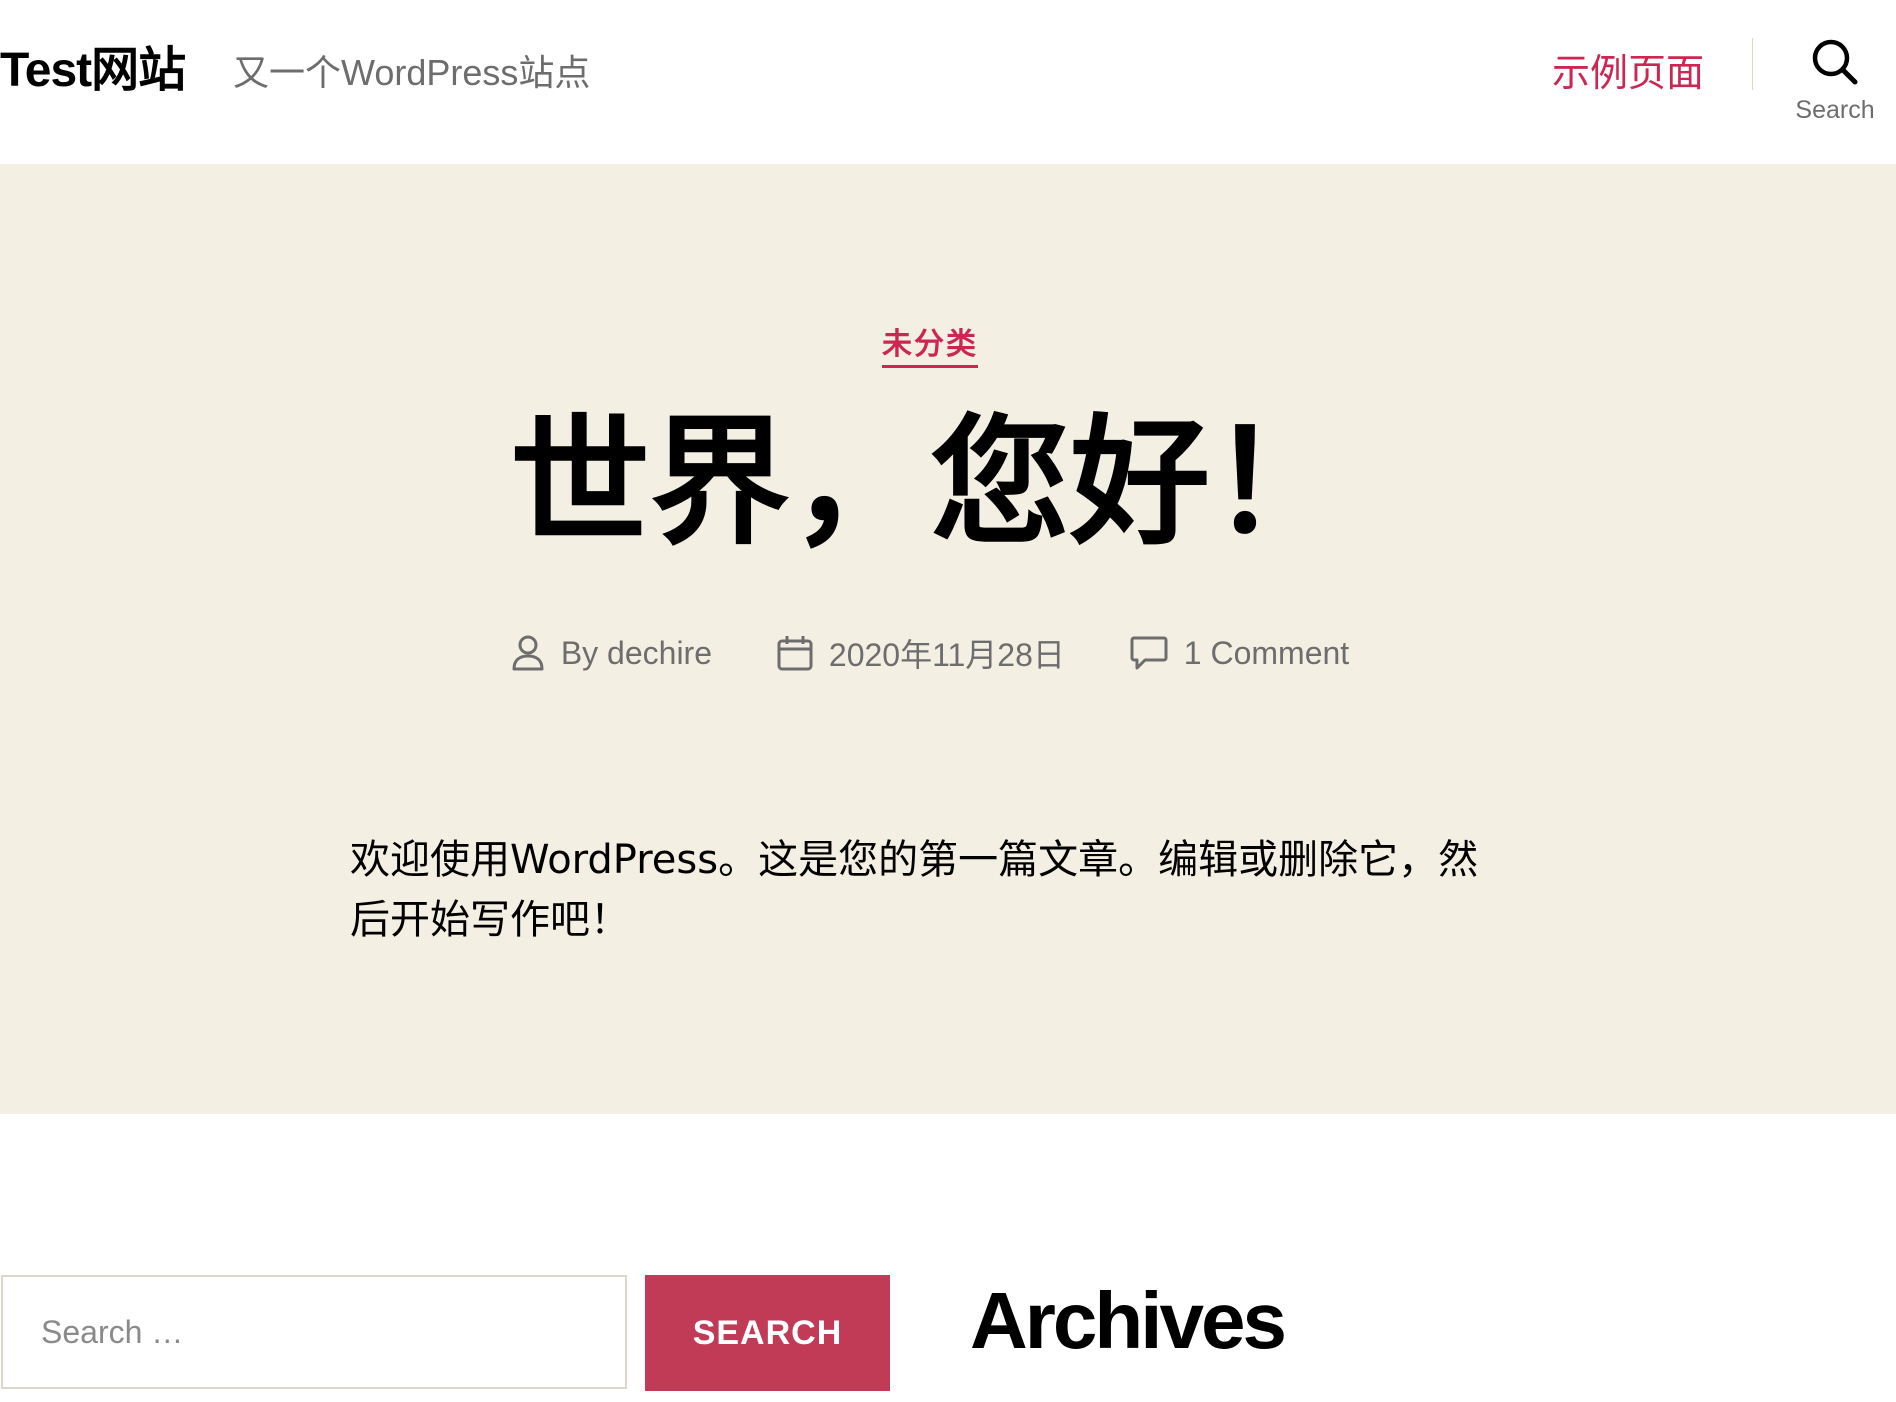  I want to click on search-toggle-button: Search, so click(1835, 88).